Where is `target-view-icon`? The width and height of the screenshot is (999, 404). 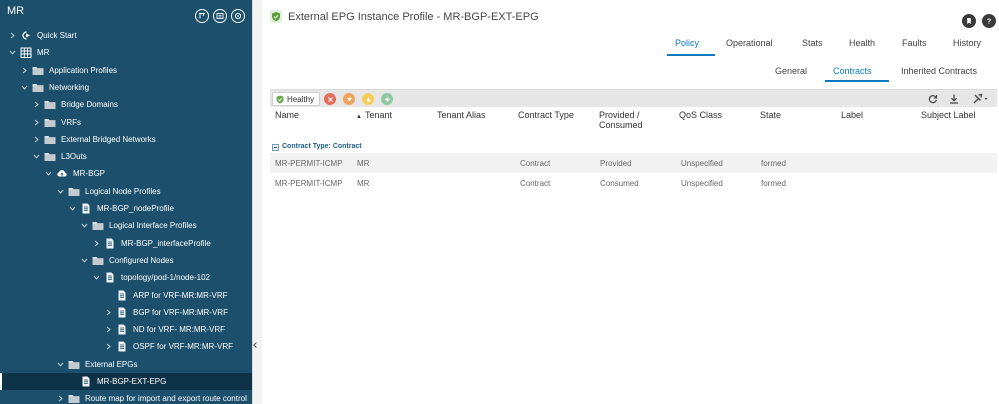
target-view-icon is located at coordinates (238, 16).